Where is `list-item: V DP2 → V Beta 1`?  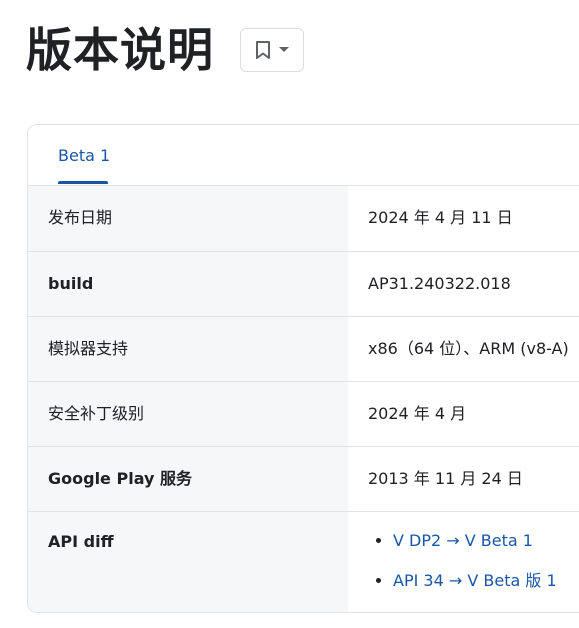 list-item: V DP2 → V Beta 1 is located at coordinates (486, 541).